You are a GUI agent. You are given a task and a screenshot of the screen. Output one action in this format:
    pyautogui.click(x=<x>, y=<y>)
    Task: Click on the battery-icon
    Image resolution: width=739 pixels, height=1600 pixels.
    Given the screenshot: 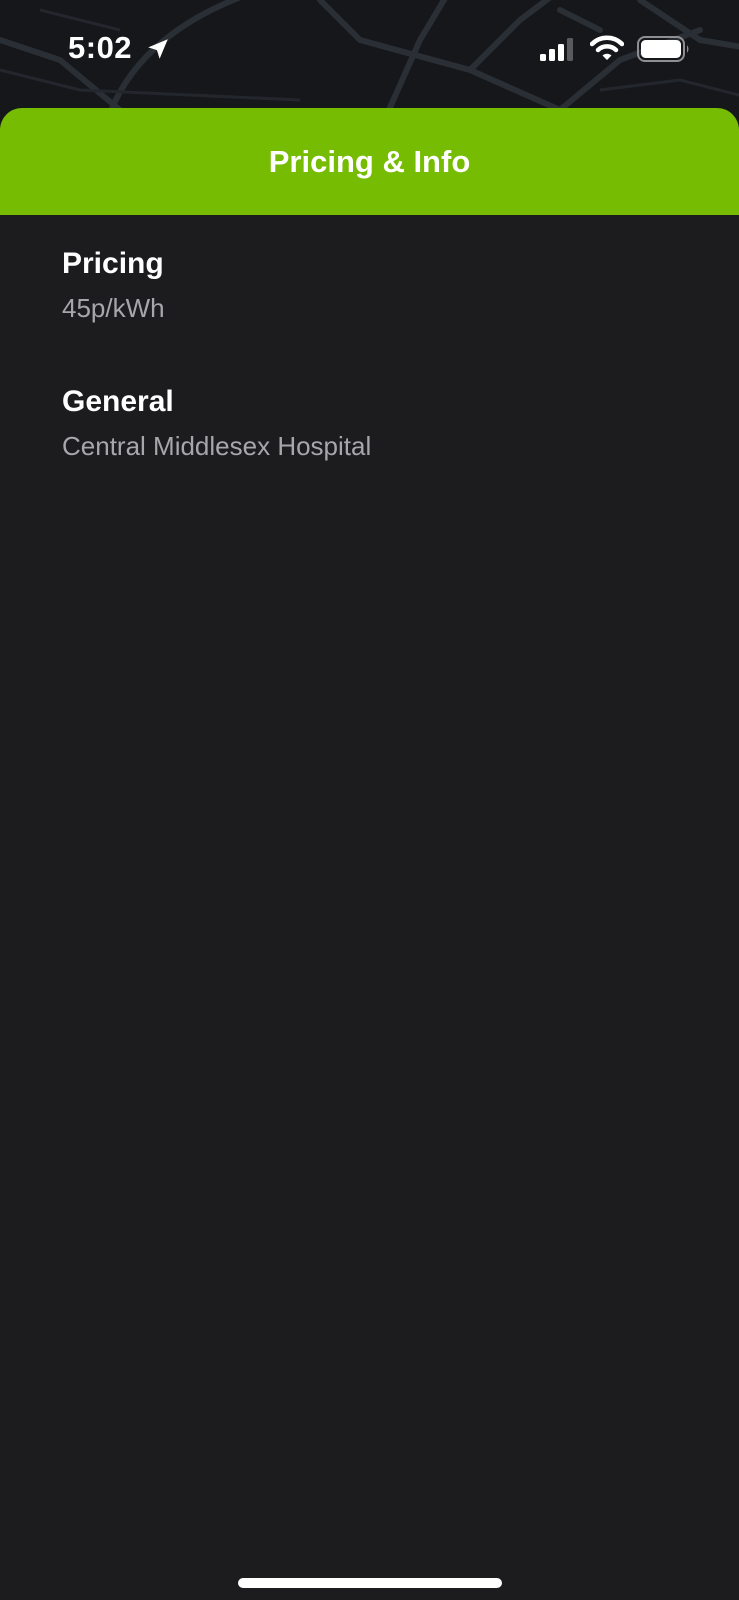 What is the action you would take?
    pyautogui.click(x=663, y=49)
    